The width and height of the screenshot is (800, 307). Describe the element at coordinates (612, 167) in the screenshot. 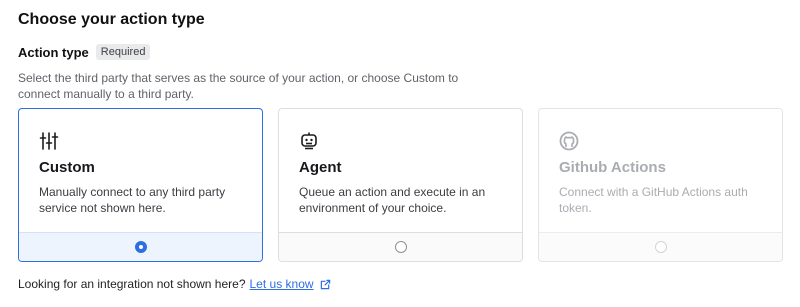

I see `card-title: Github Actions` at that location.